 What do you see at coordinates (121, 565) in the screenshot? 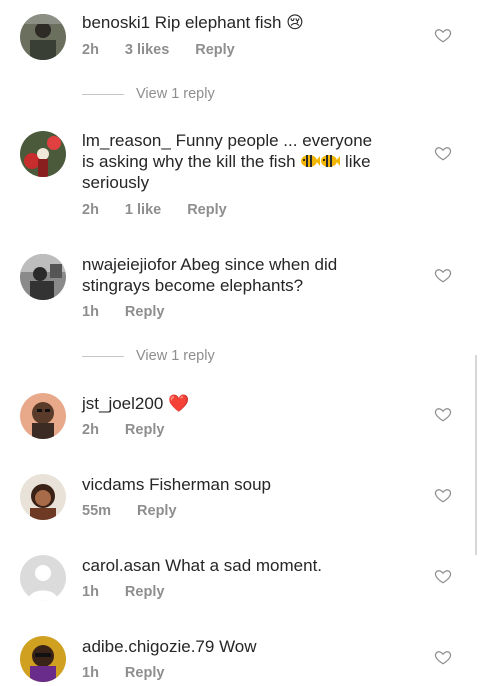
I see `username: carol.asan` at bounding box center [121, 565].